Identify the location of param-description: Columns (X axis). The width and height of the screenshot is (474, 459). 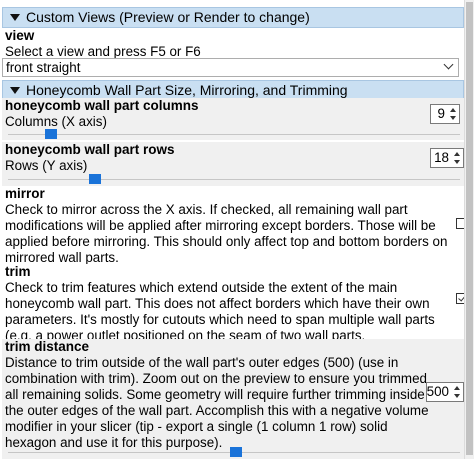
(56, 121).